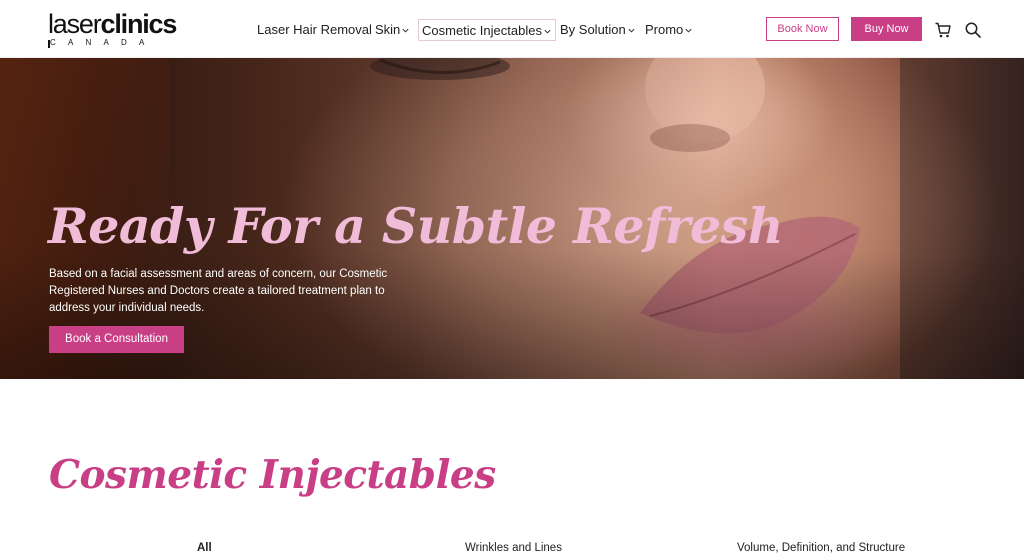  Describe the element at coordinates (204, 548) in the screenshot. I see `filter-all: All` at that location.